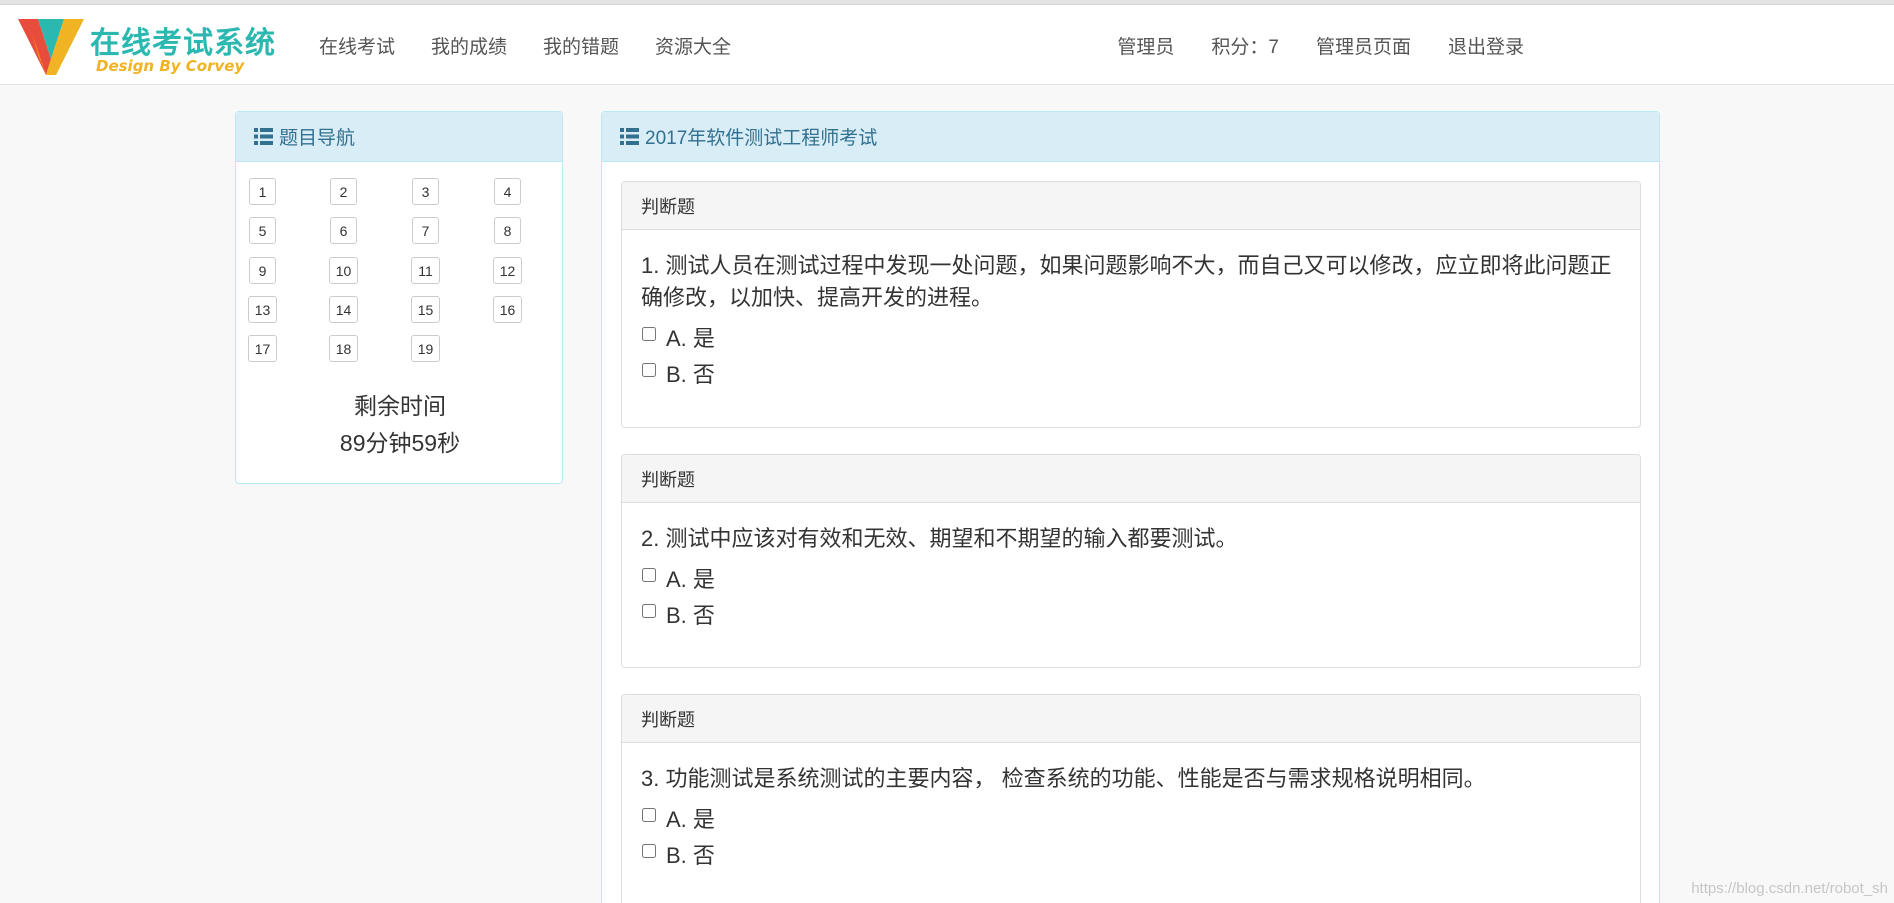 This screenshot has width=1894, height=903. Describe the element at coordinates (317, 138) in the screenshot. I see `question-nav-title: 题目导航` at that location.